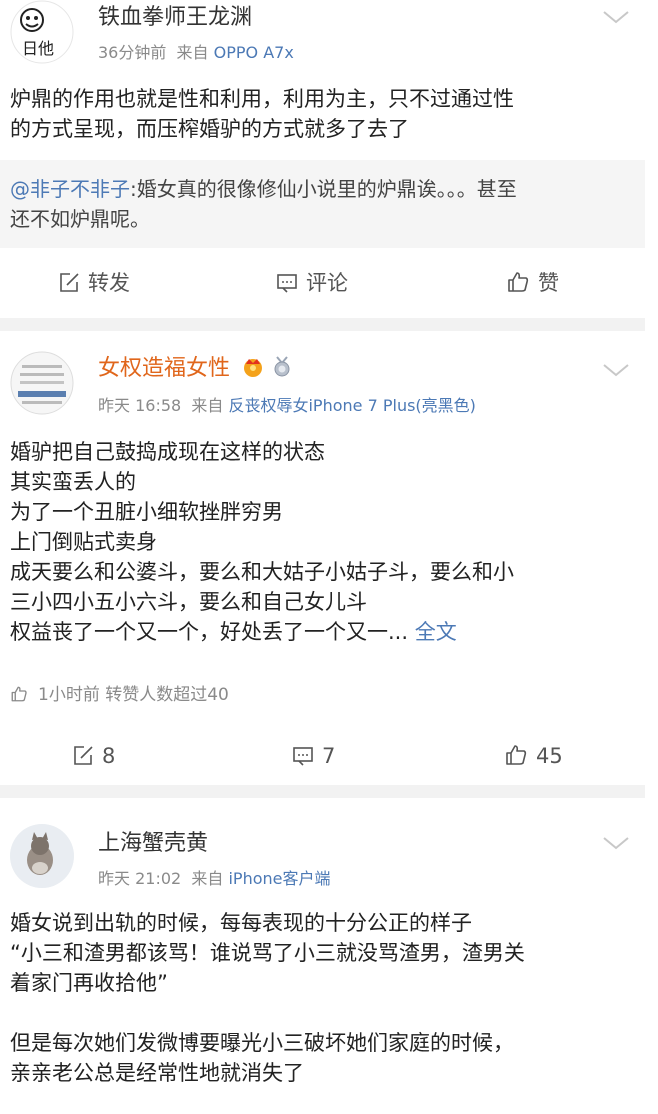  I want to click on like-count: 45, so click(549, 756).